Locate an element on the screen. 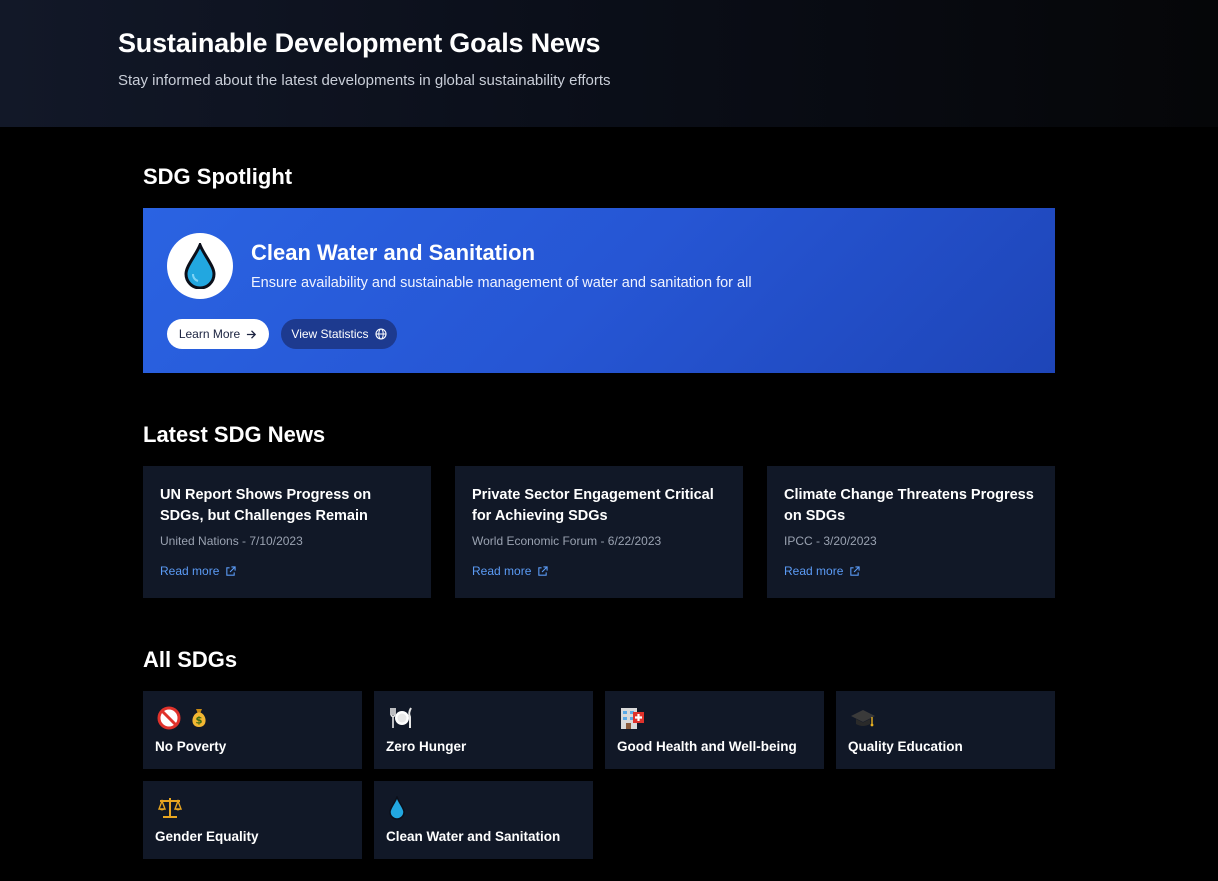 This screenshot has width=1218, height=881. balance-scale-icon is located at coordinates (170, 808).